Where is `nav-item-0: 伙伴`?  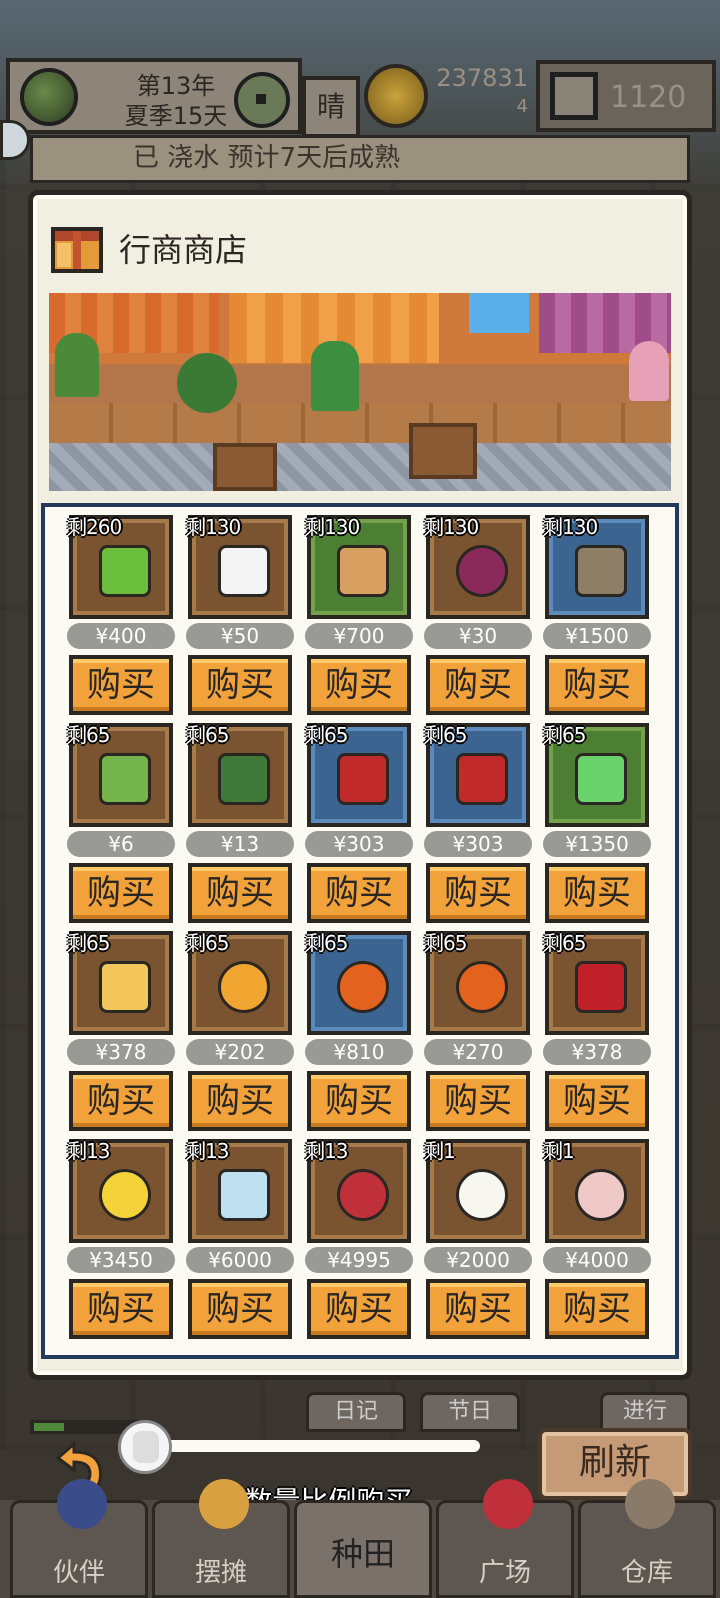 nav-item-0: 伙伴 is located at coordinates (79, 1538).